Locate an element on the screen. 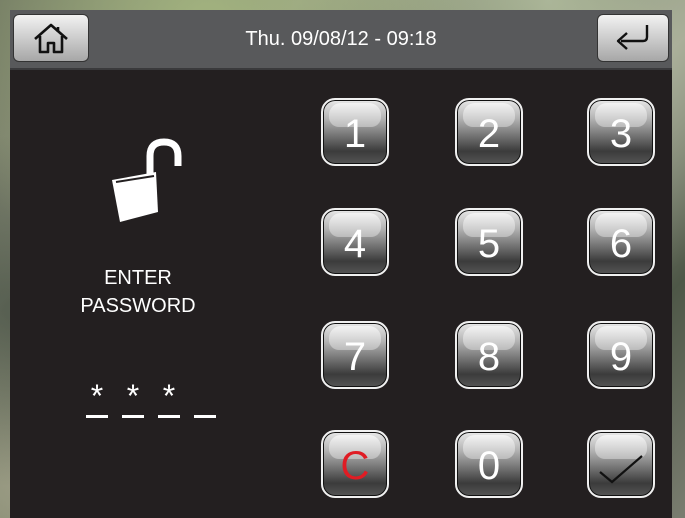 This screenshot has height=518, width=685. key-7: 7 is located at coordinates (355, 355).